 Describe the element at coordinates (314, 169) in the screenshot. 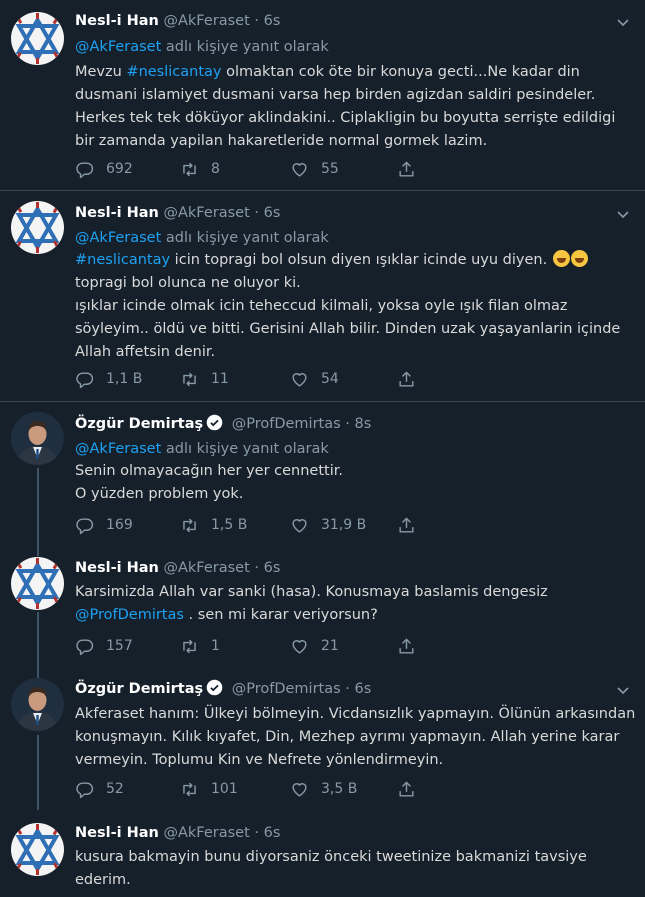

I see `like-button: 55` at that location.